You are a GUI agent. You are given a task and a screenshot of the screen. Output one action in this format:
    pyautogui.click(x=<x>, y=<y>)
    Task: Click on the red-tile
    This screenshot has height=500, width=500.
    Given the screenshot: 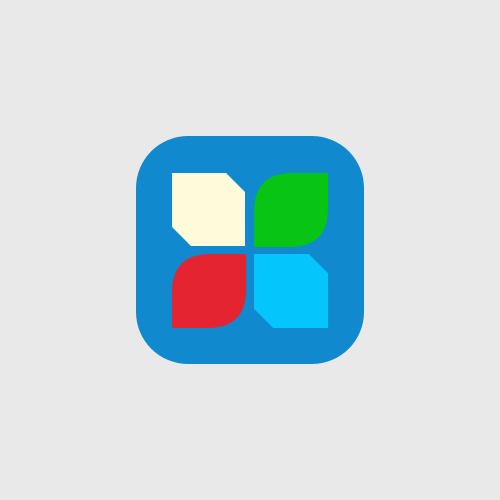 What is the action you would take?
    pyautogui.click(x=209, y=291)
    